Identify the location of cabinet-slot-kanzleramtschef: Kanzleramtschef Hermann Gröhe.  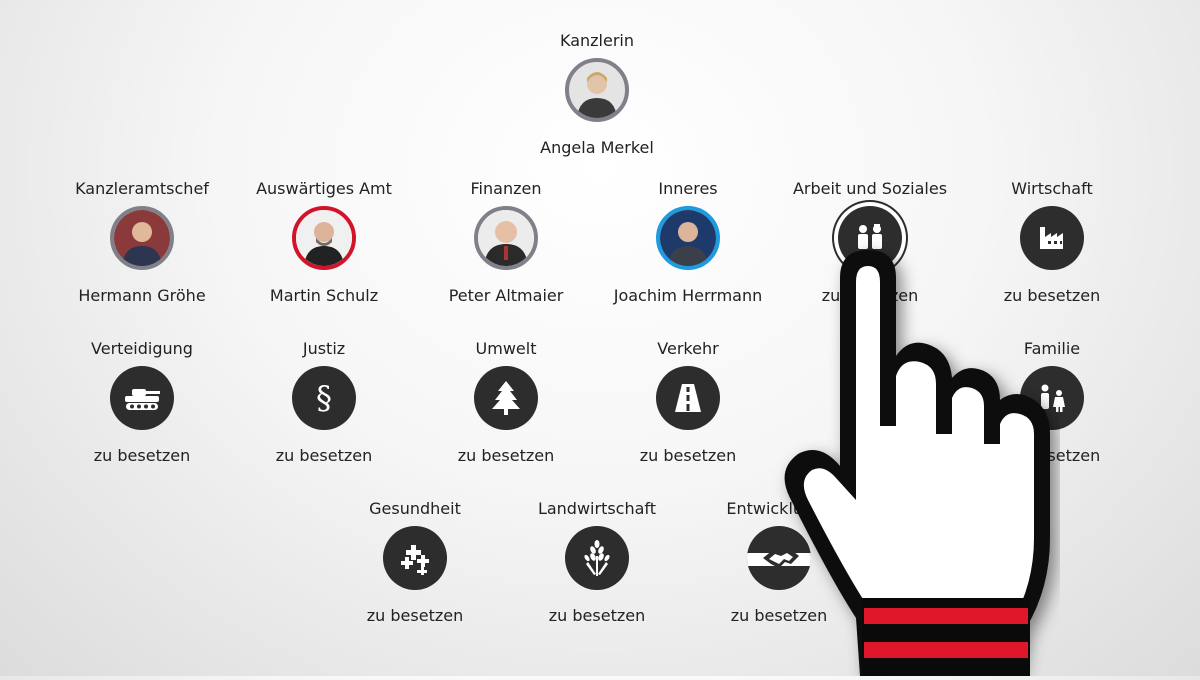
(142, 249).